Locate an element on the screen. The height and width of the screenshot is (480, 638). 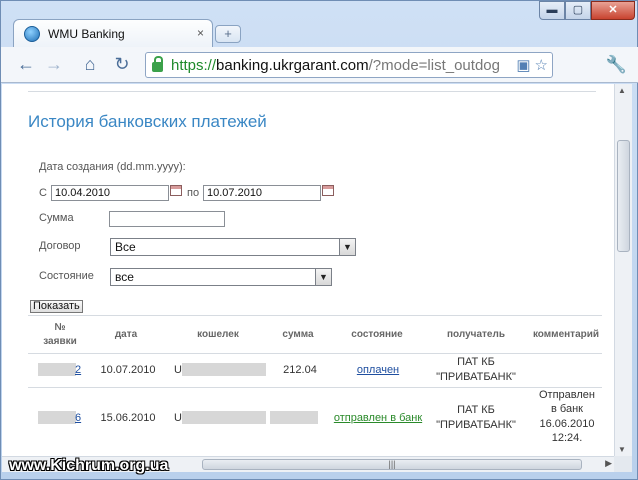
date-from-label: С is located at coordinates (43, 193).